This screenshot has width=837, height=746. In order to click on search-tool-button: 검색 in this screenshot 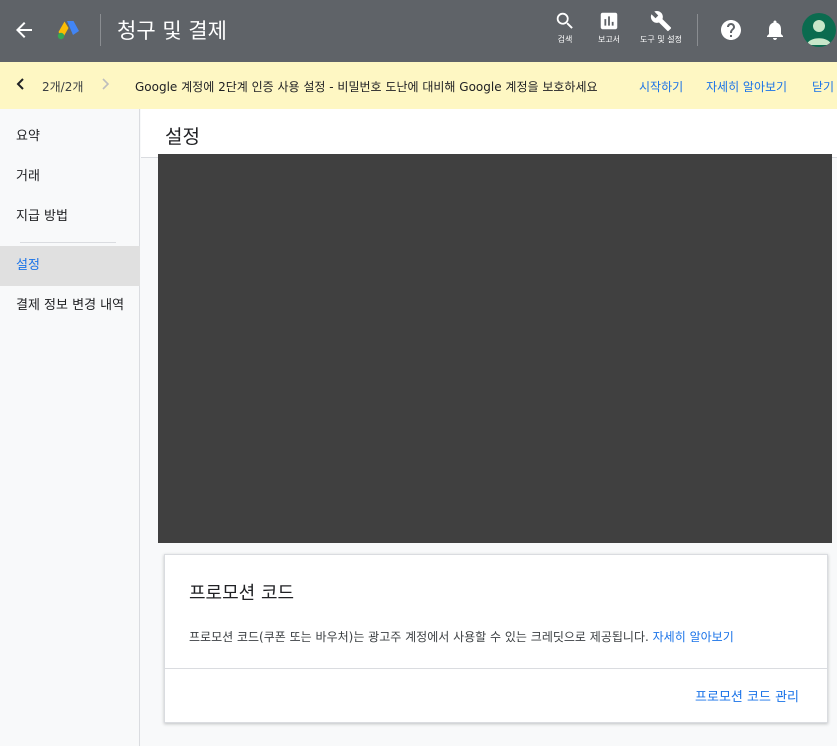, I will do `click(565, 27)`.